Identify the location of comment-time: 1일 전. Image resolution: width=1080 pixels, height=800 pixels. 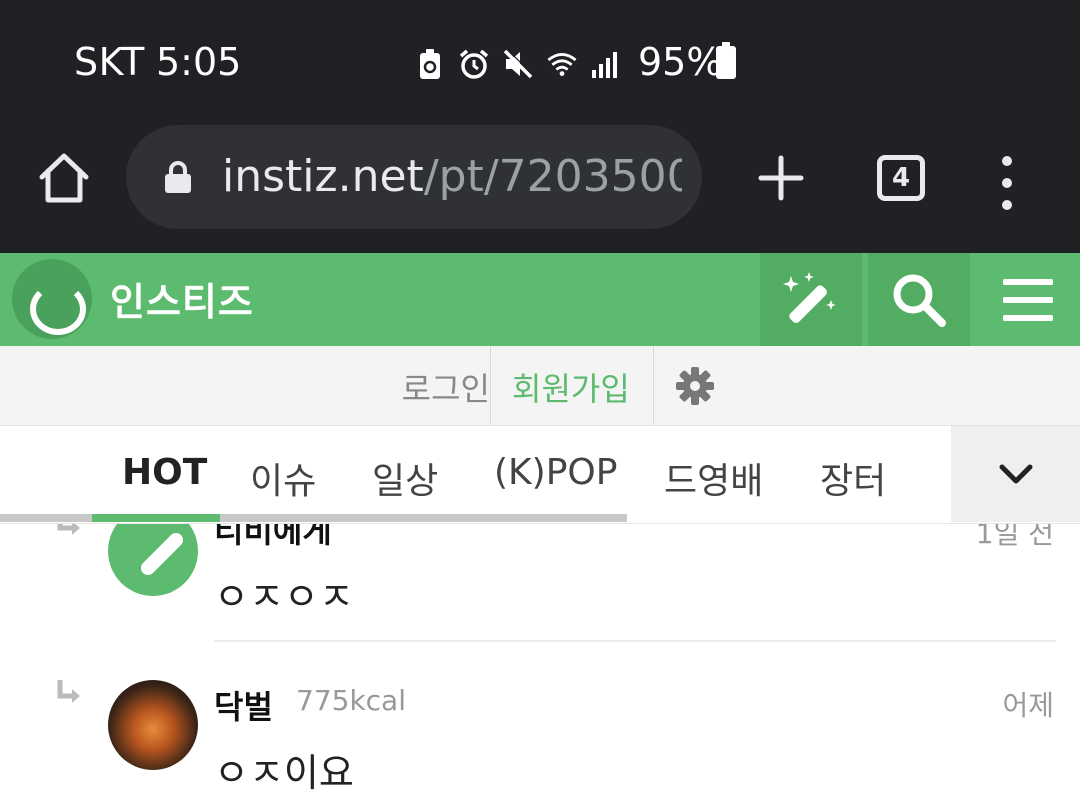
(1014, 537).